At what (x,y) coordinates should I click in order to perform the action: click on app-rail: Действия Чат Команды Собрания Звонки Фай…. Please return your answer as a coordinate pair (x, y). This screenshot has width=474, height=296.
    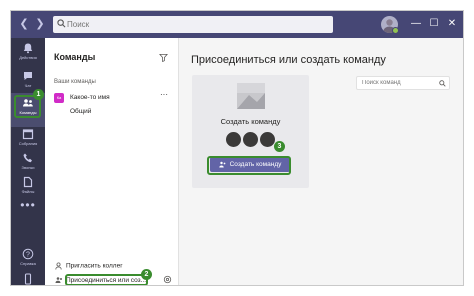
    Looking at the image, I should click on (28, 161).